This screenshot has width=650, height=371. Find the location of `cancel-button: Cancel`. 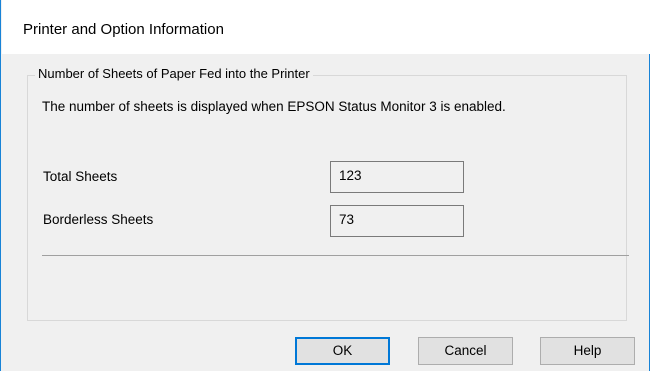

cancel-button: Cancel is located at coordinates (465, 351).